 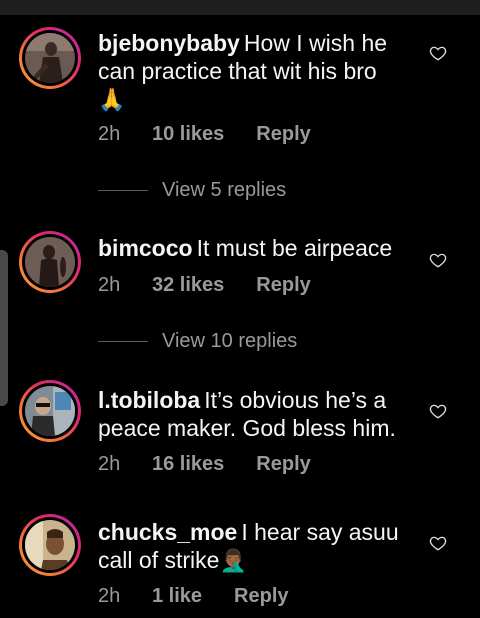 I want to click on comment-meta: 2h 1 like Reply, so click(x=193, y=596).